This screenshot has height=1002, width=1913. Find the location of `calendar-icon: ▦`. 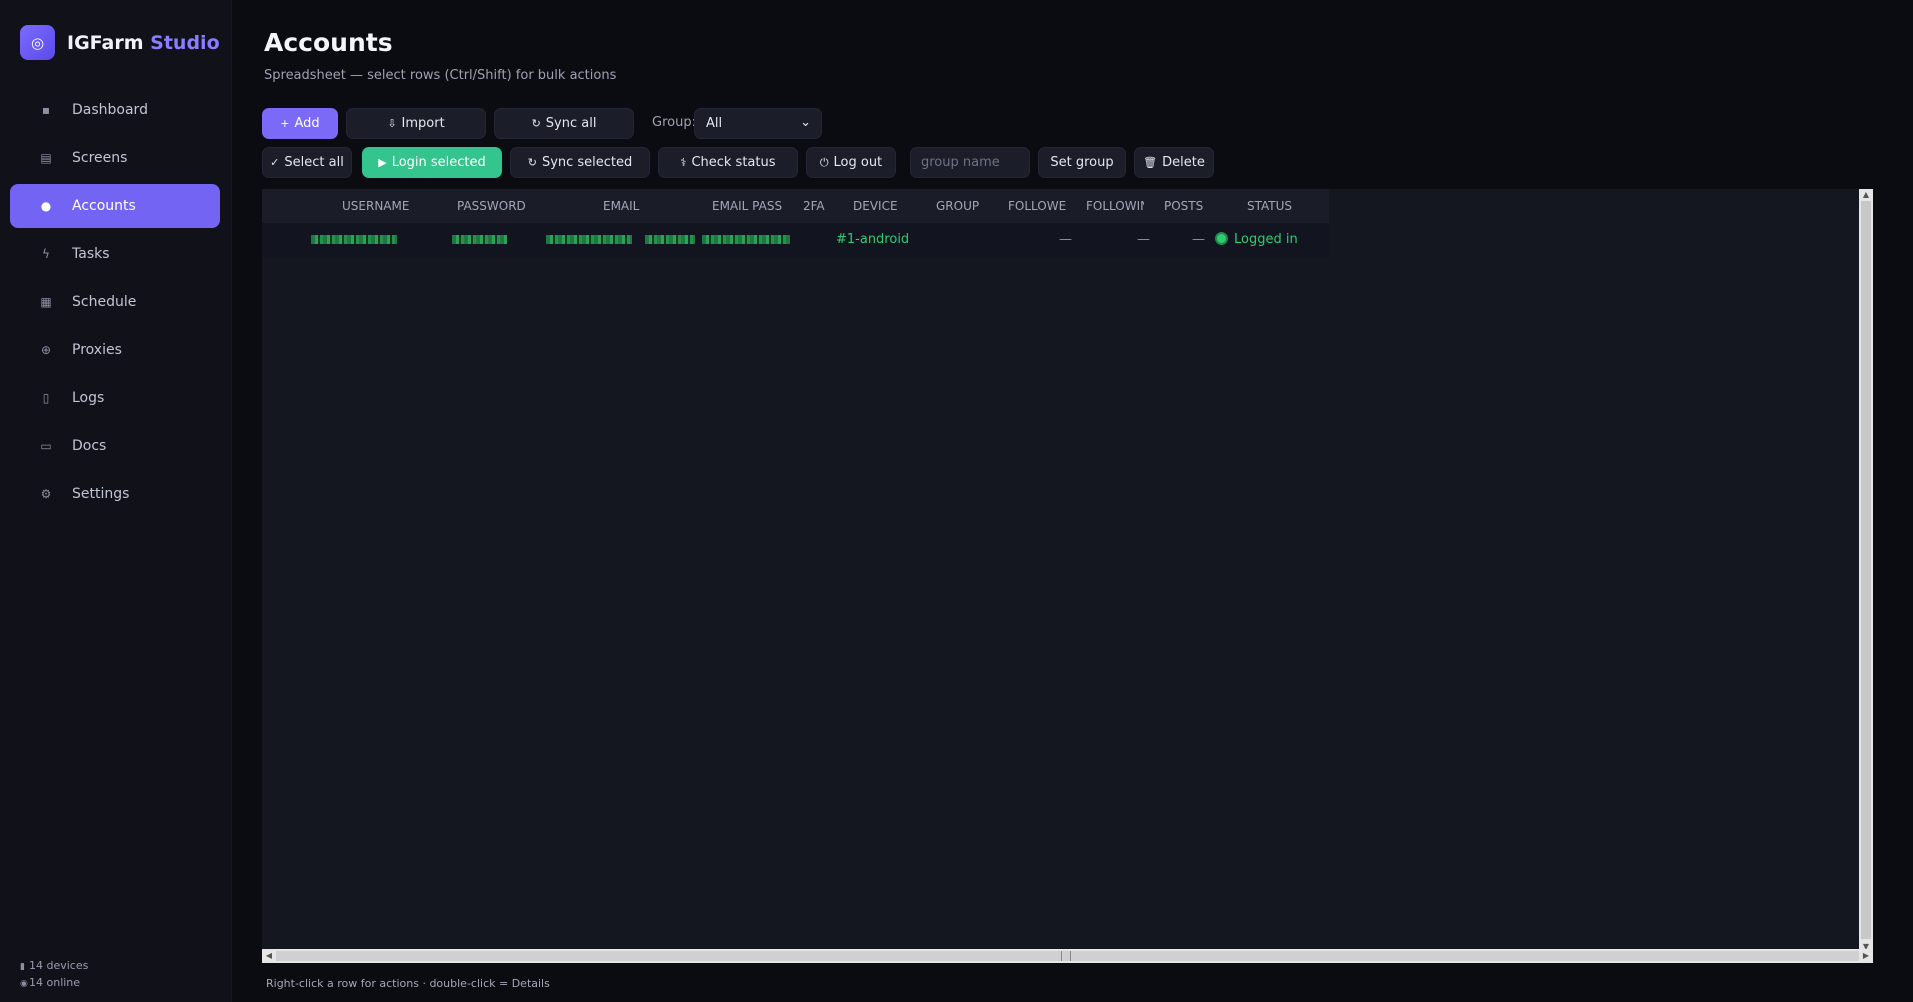

calendar-icon: ▦ is located at coordinates (46, 302).